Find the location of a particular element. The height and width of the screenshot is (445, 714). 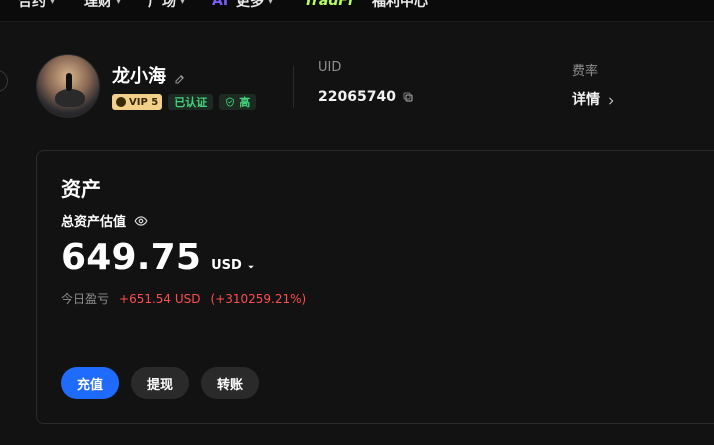

chevron-right-icon is located at coordinates (611, 99).